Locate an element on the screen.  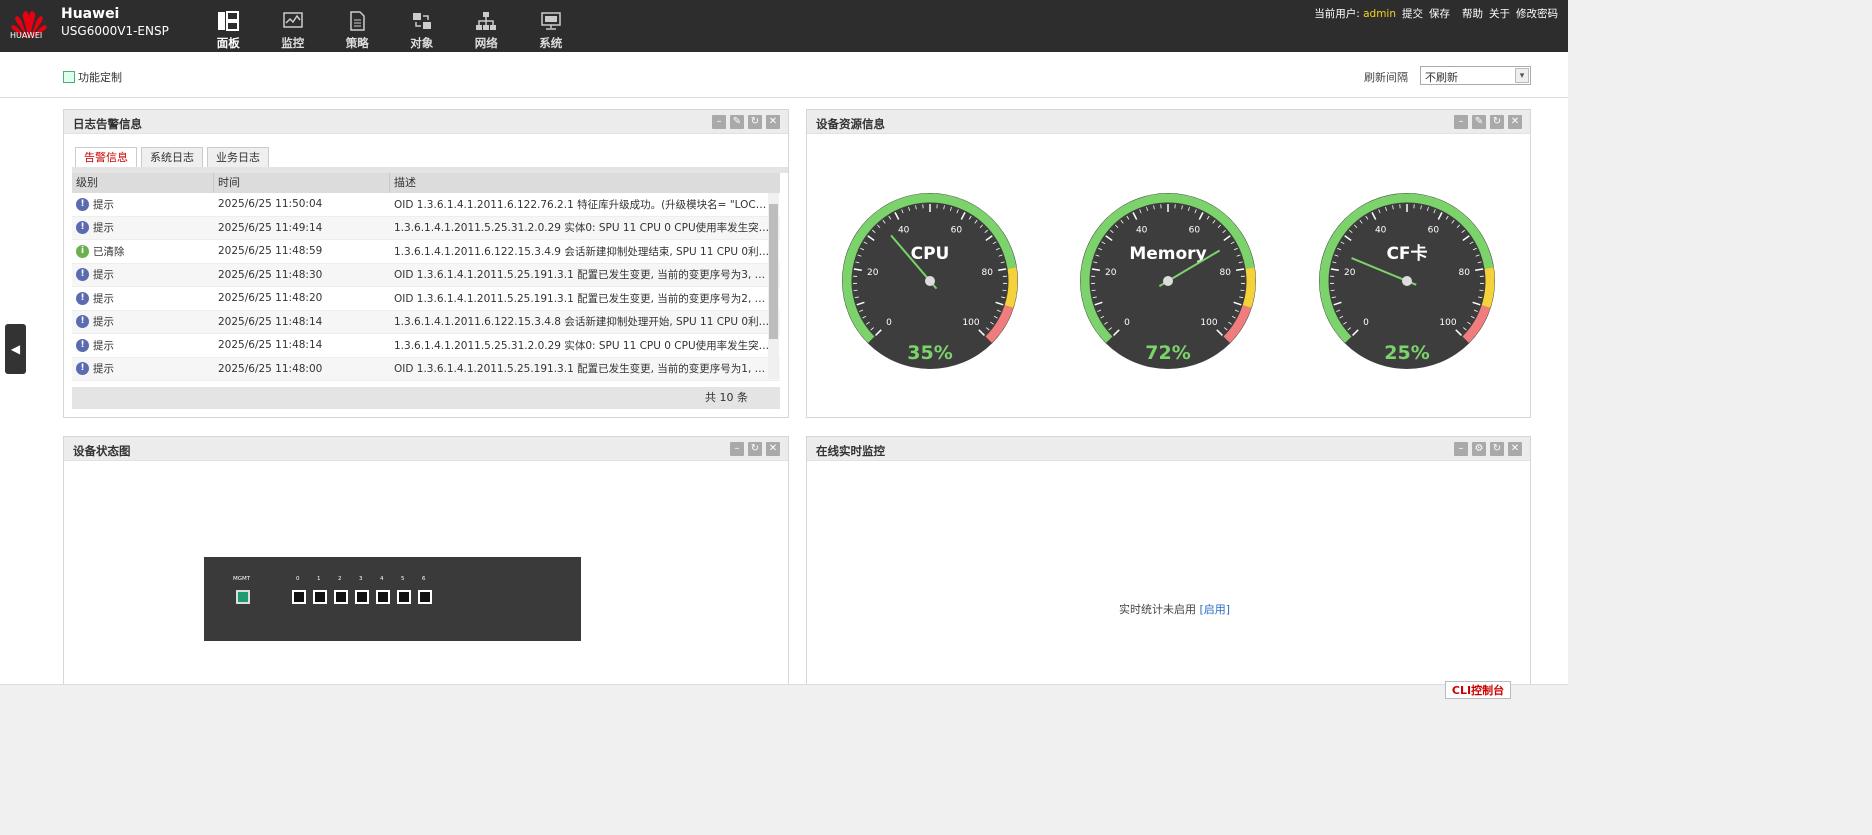
panel-header: 设备资源信息 – ✎ ↻ ✕ is located at coordinates (1168, 122).